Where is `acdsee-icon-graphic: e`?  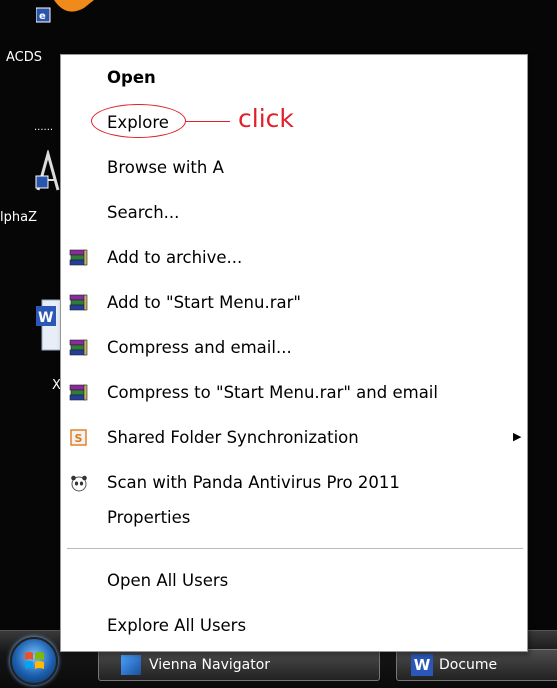 acdsee-icon-graphic: e is located at coordinates (64, 11).